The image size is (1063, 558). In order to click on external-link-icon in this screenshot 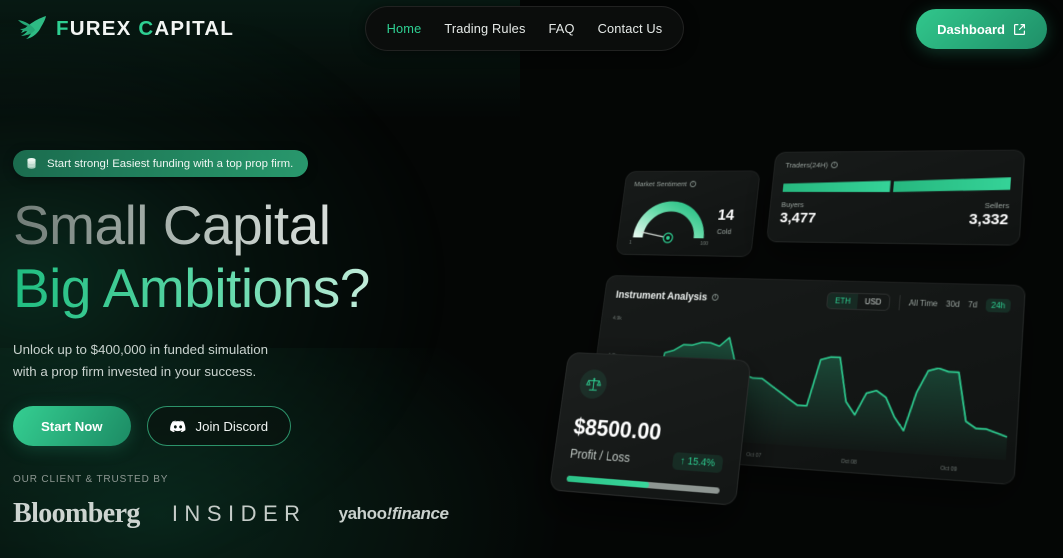, I will do `click(1019, 29)`.